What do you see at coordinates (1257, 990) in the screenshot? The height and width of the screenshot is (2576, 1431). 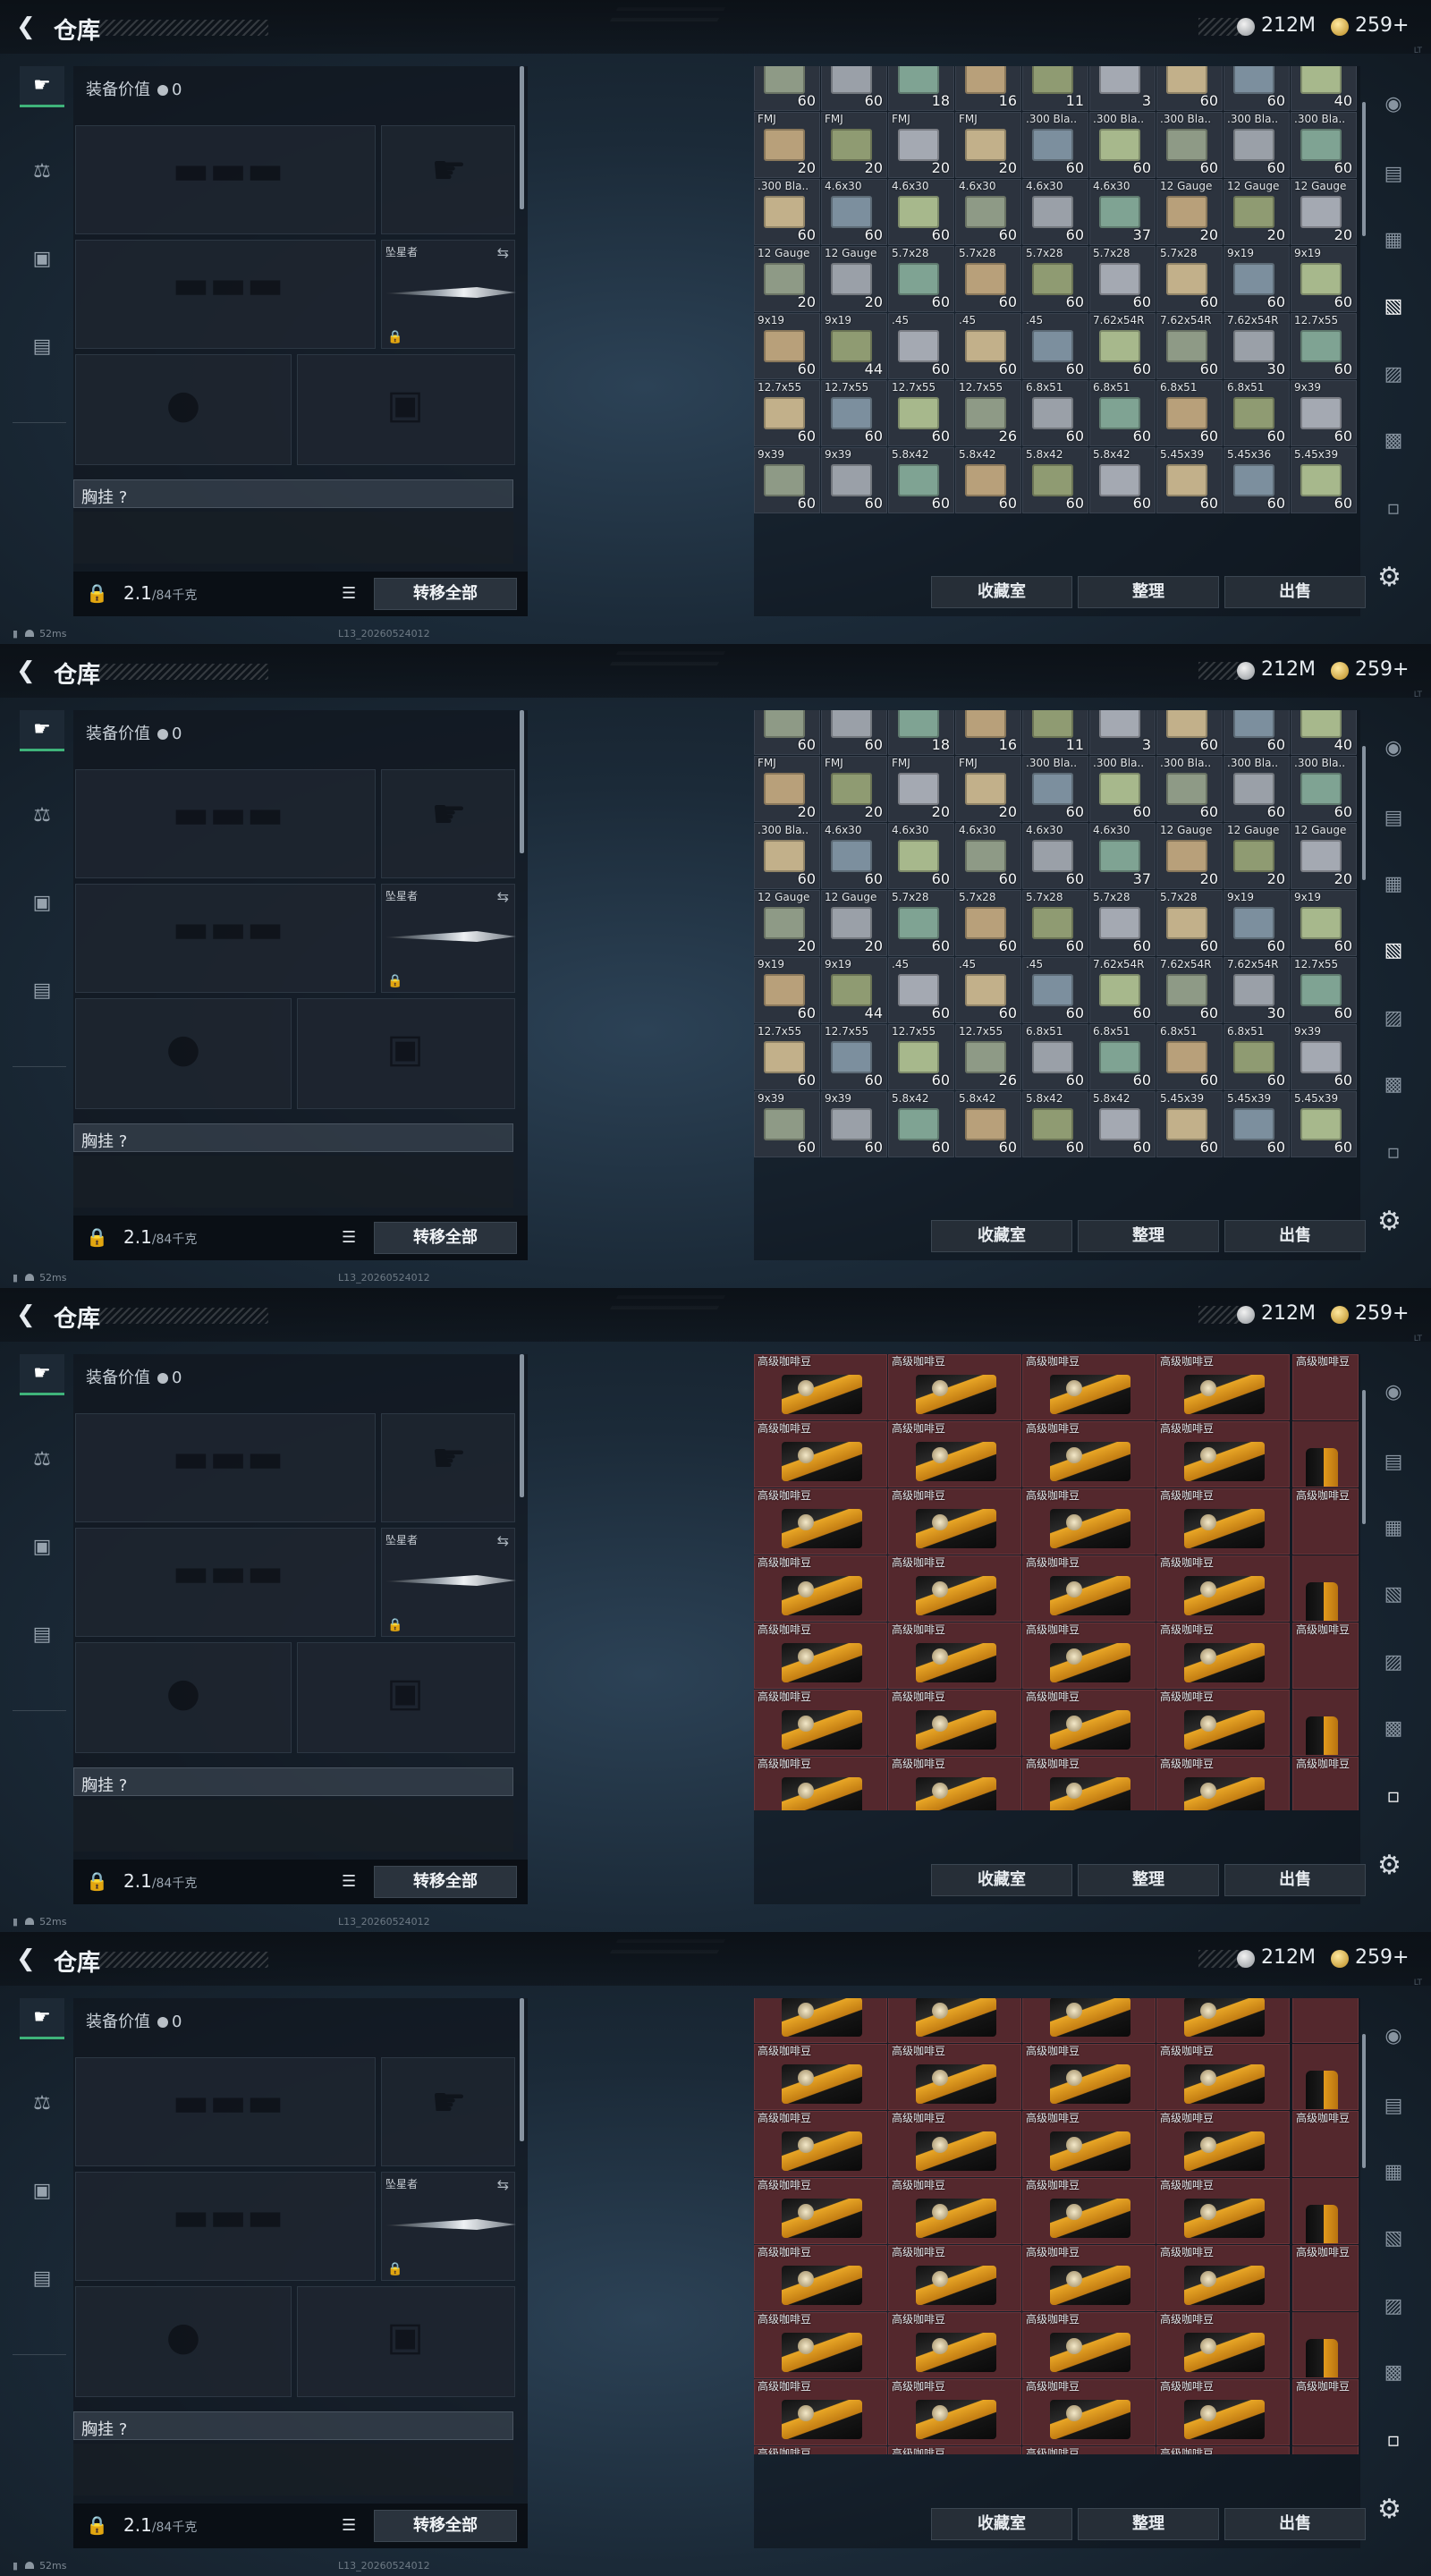 I see `ammo-item-cell: 7.62x54R 30` at bounding box center [1257, 990].